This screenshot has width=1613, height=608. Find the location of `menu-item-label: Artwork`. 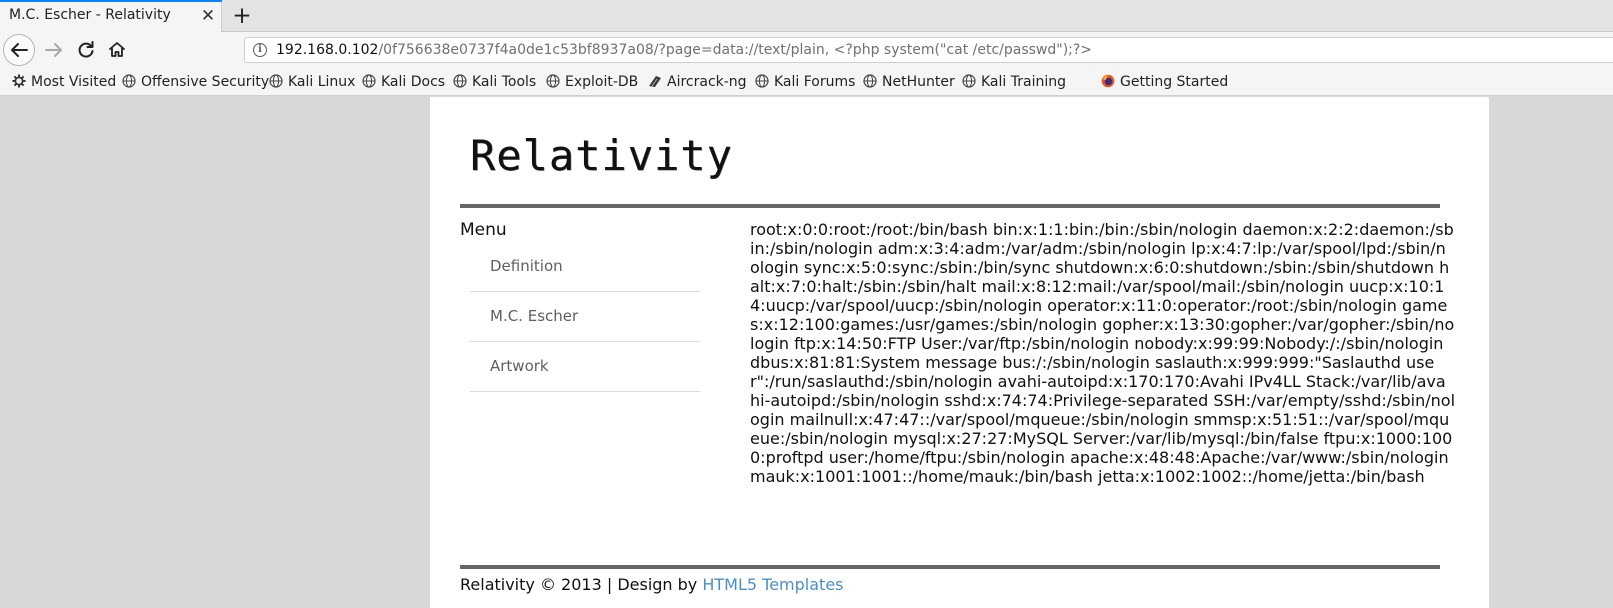

menu-item-label: Artwork is located at coordinates (519, 366).